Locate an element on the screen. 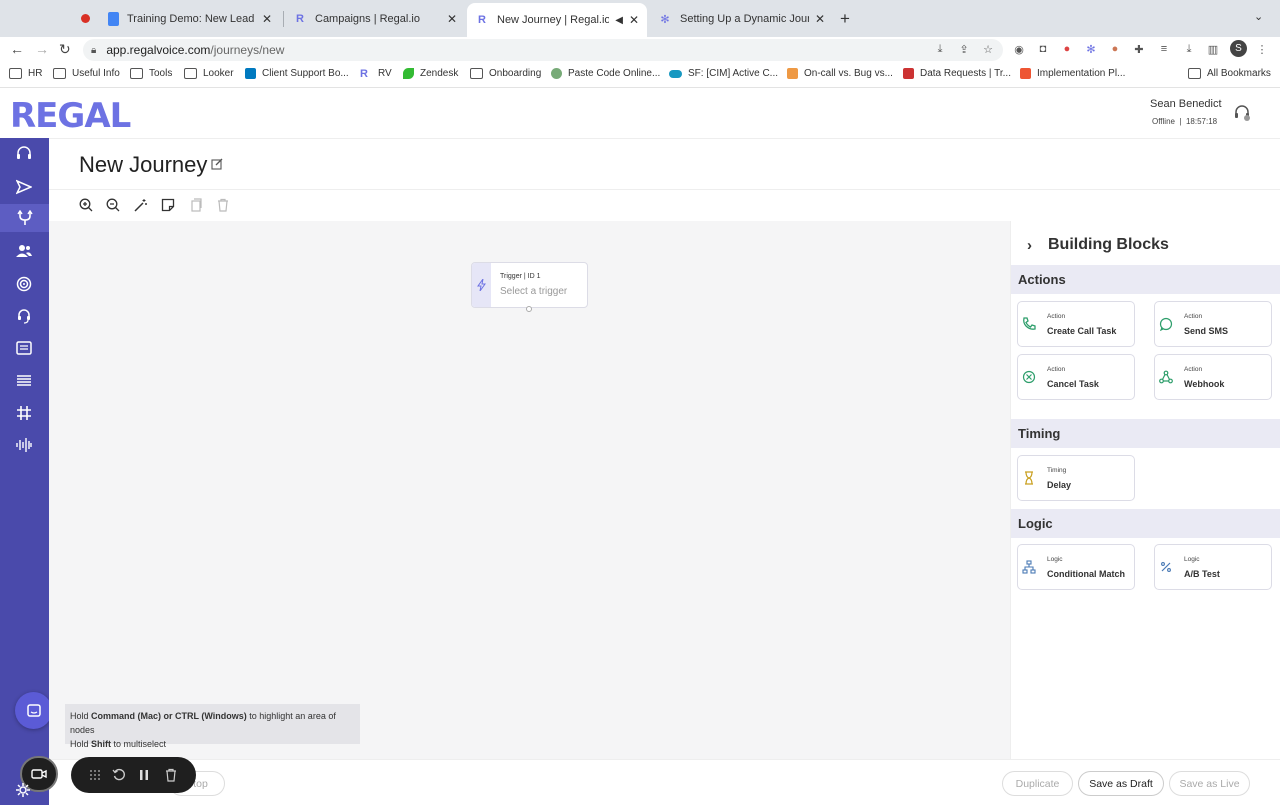 Image resolution: width=1280 pixels, height=805 pixels. settings-gear-icon is located at coordinates (23, 790).